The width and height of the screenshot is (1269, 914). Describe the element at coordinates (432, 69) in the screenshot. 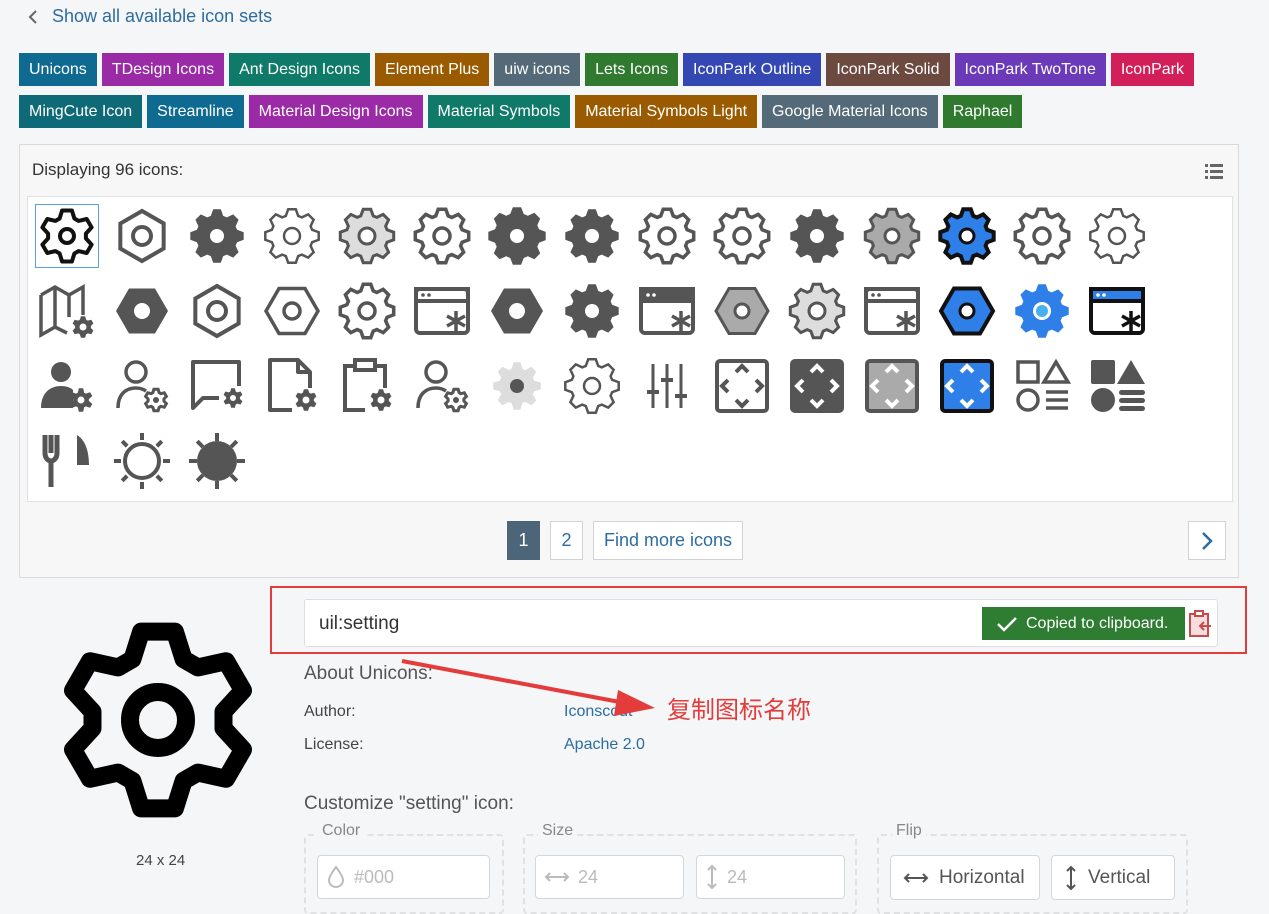

I see `icon-set-tag-element-plus: Element Plus` at that location.